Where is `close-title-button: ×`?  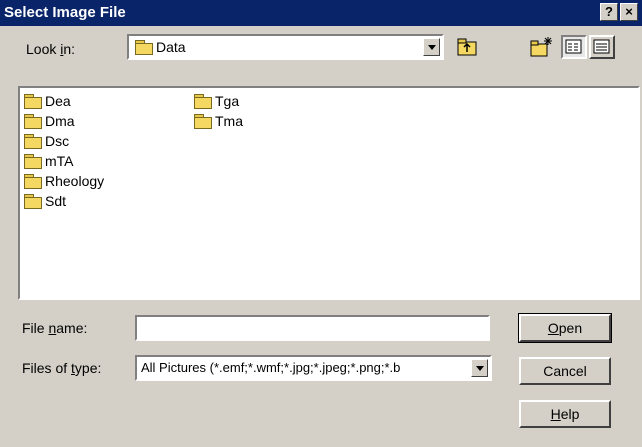 close-title-button: × is located at coordinates (629, 12).